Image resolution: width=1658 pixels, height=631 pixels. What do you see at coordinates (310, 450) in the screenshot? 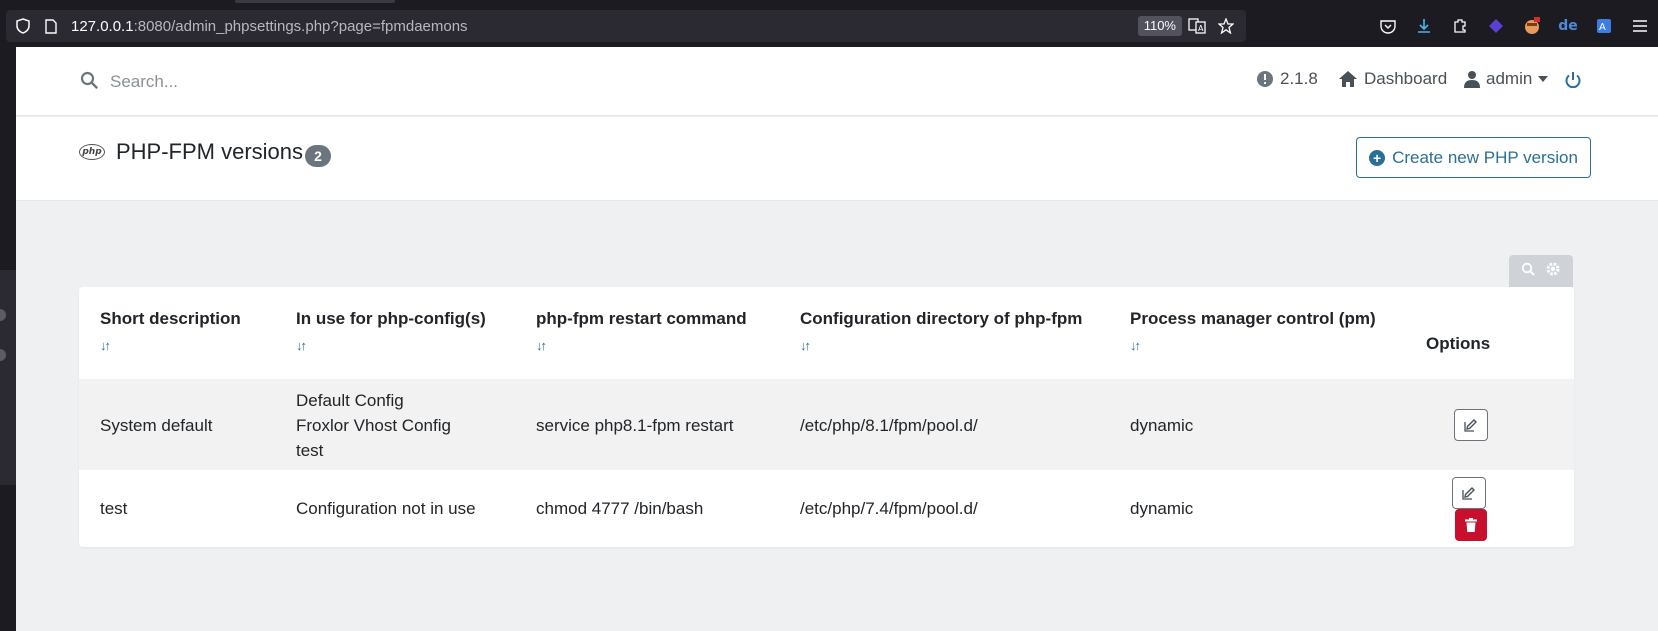
I see `cell-config: test` at bounding box center [310, 450].